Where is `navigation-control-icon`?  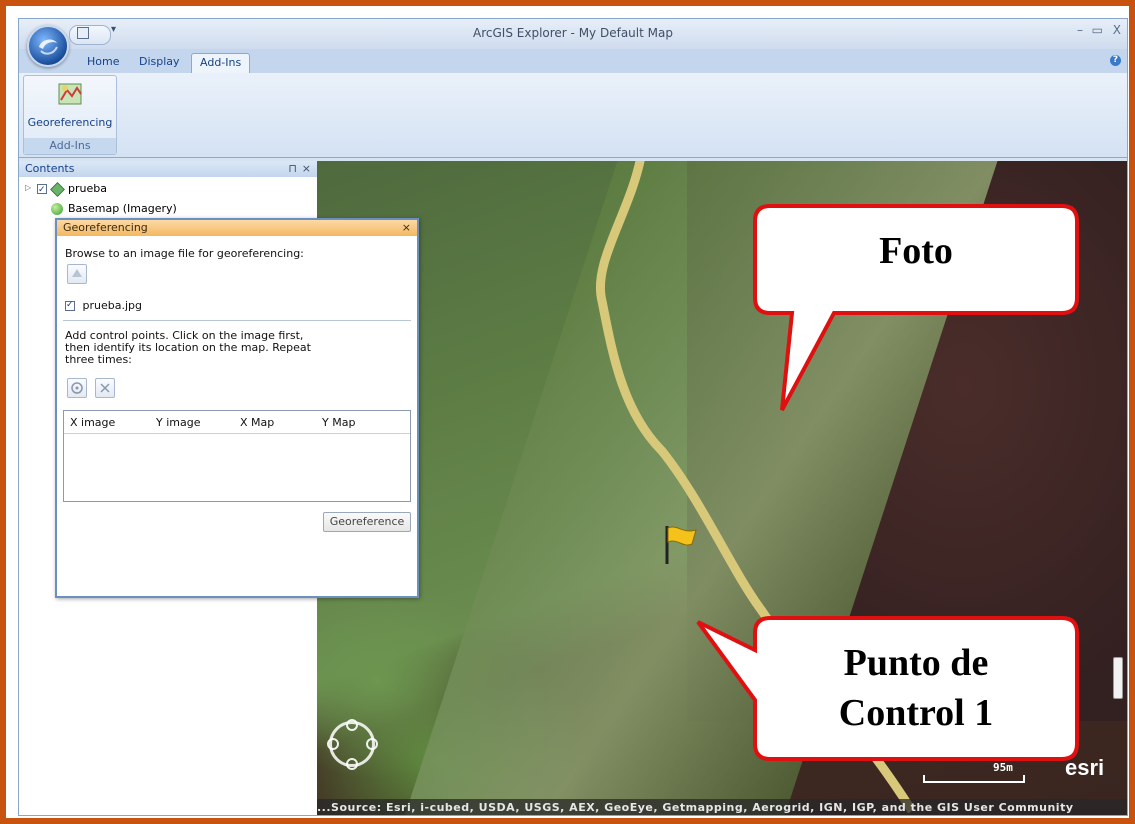 navigation-control-icon is located at coordinates (352, 744).